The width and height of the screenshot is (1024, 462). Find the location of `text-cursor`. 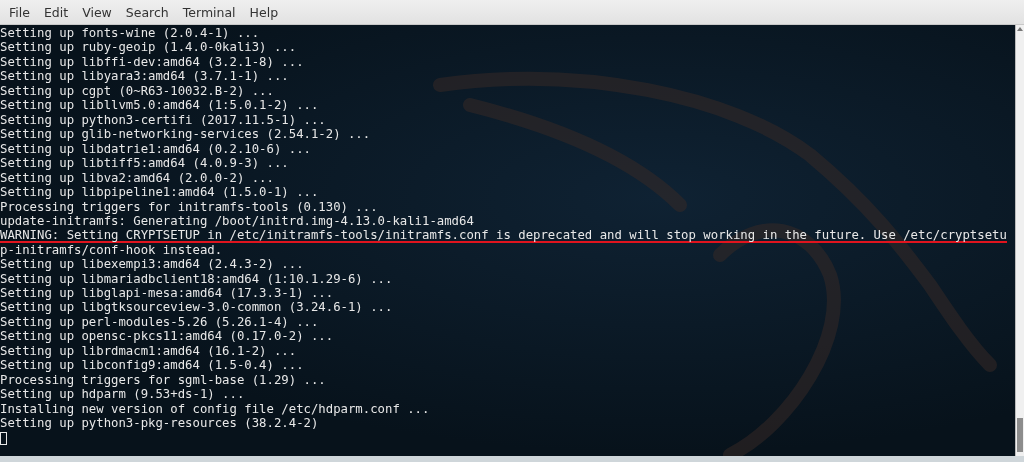

text-cursor is located at coordinates (3, 438).